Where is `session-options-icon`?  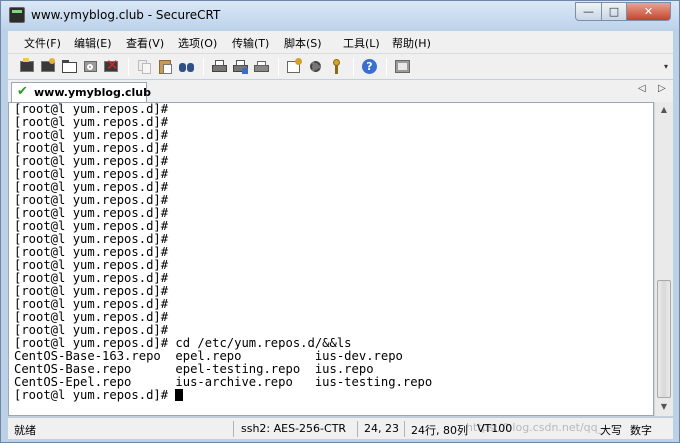 session-options-icon is located at coordinates (294, 66).